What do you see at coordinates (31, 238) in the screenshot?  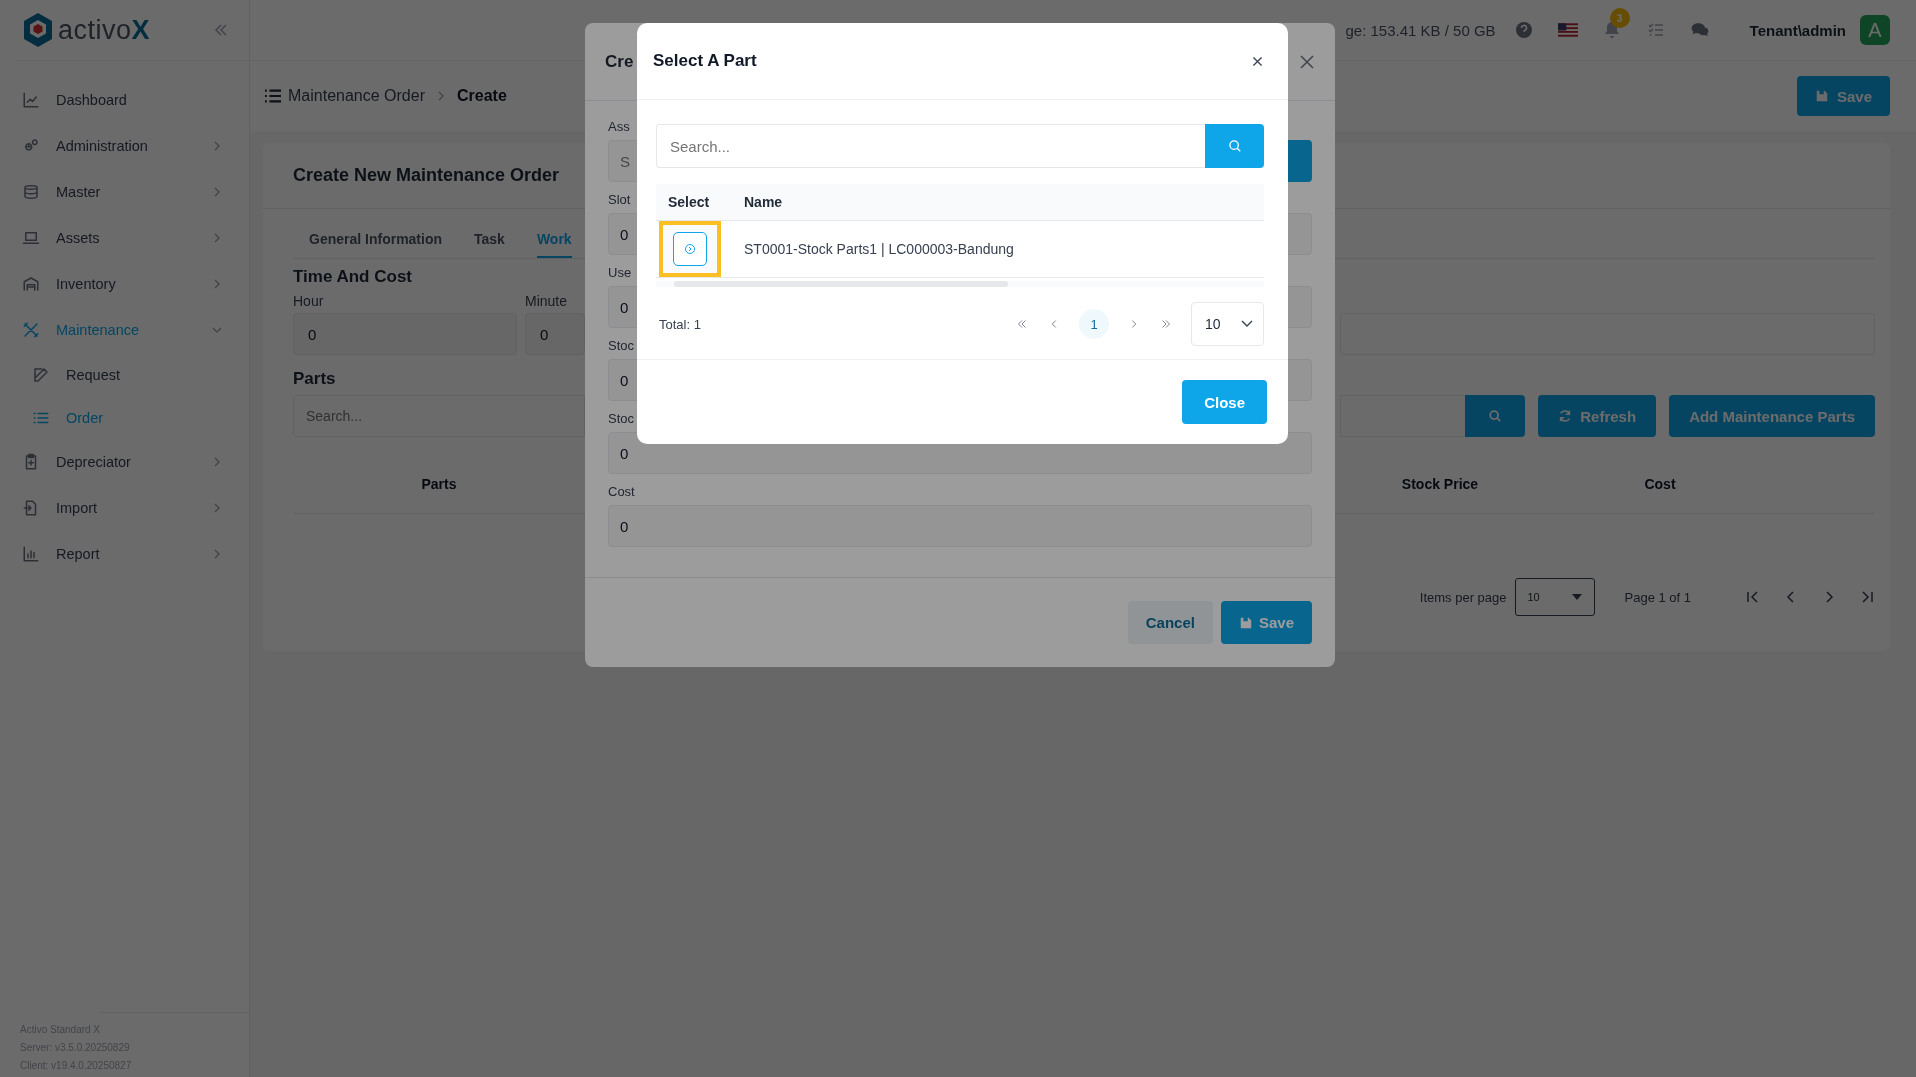 I see `laptop-icon` at bounding box center [31, 238].